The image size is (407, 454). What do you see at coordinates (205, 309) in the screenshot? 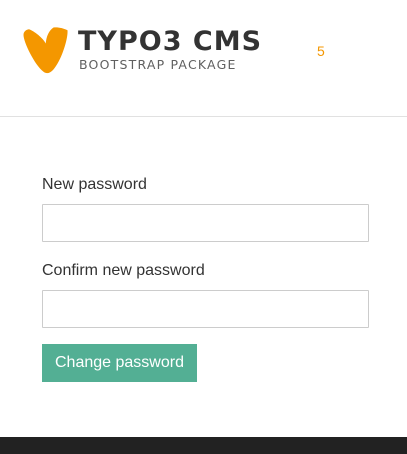
I see `confirm-password-input` at bounding box center [205, 309].